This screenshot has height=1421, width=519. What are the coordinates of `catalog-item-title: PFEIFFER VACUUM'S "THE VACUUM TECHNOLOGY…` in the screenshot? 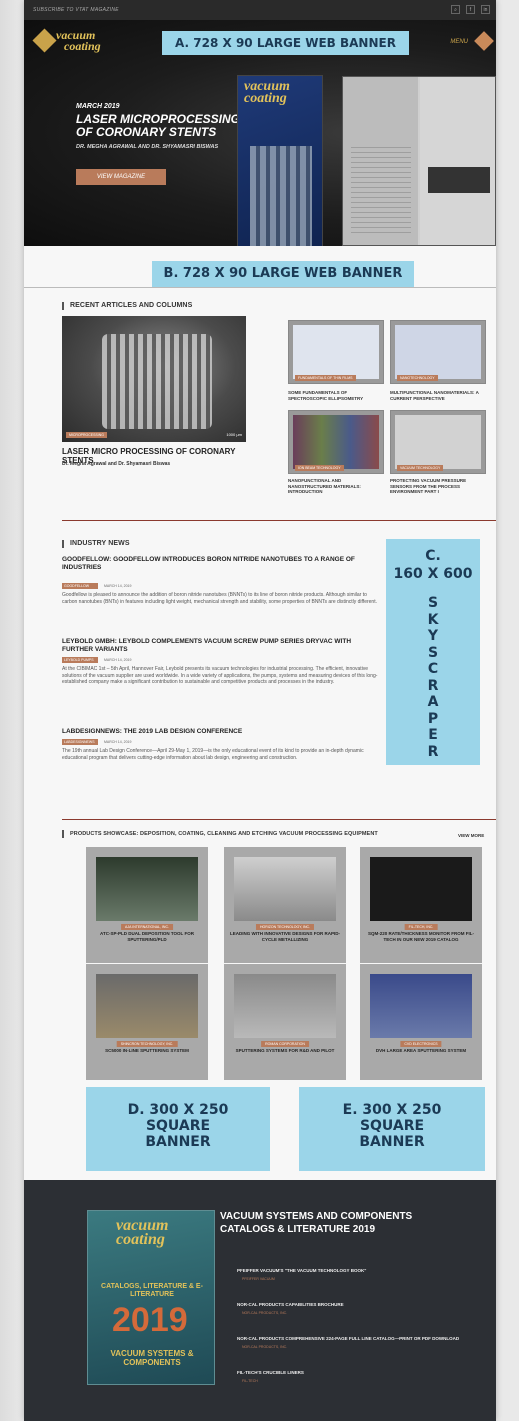 It's located at (362, 1270).